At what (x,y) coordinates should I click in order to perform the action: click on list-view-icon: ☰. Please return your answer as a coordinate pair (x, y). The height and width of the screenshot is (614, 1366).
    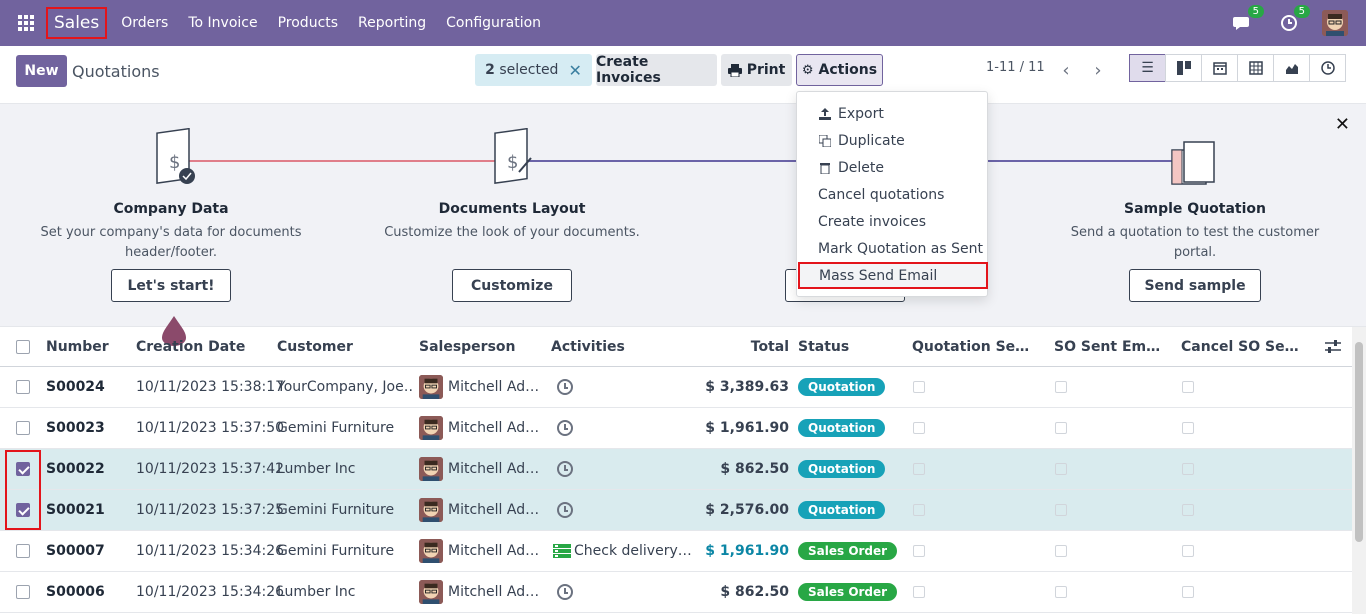
    Looking at the image, I should click on (1147, 68).